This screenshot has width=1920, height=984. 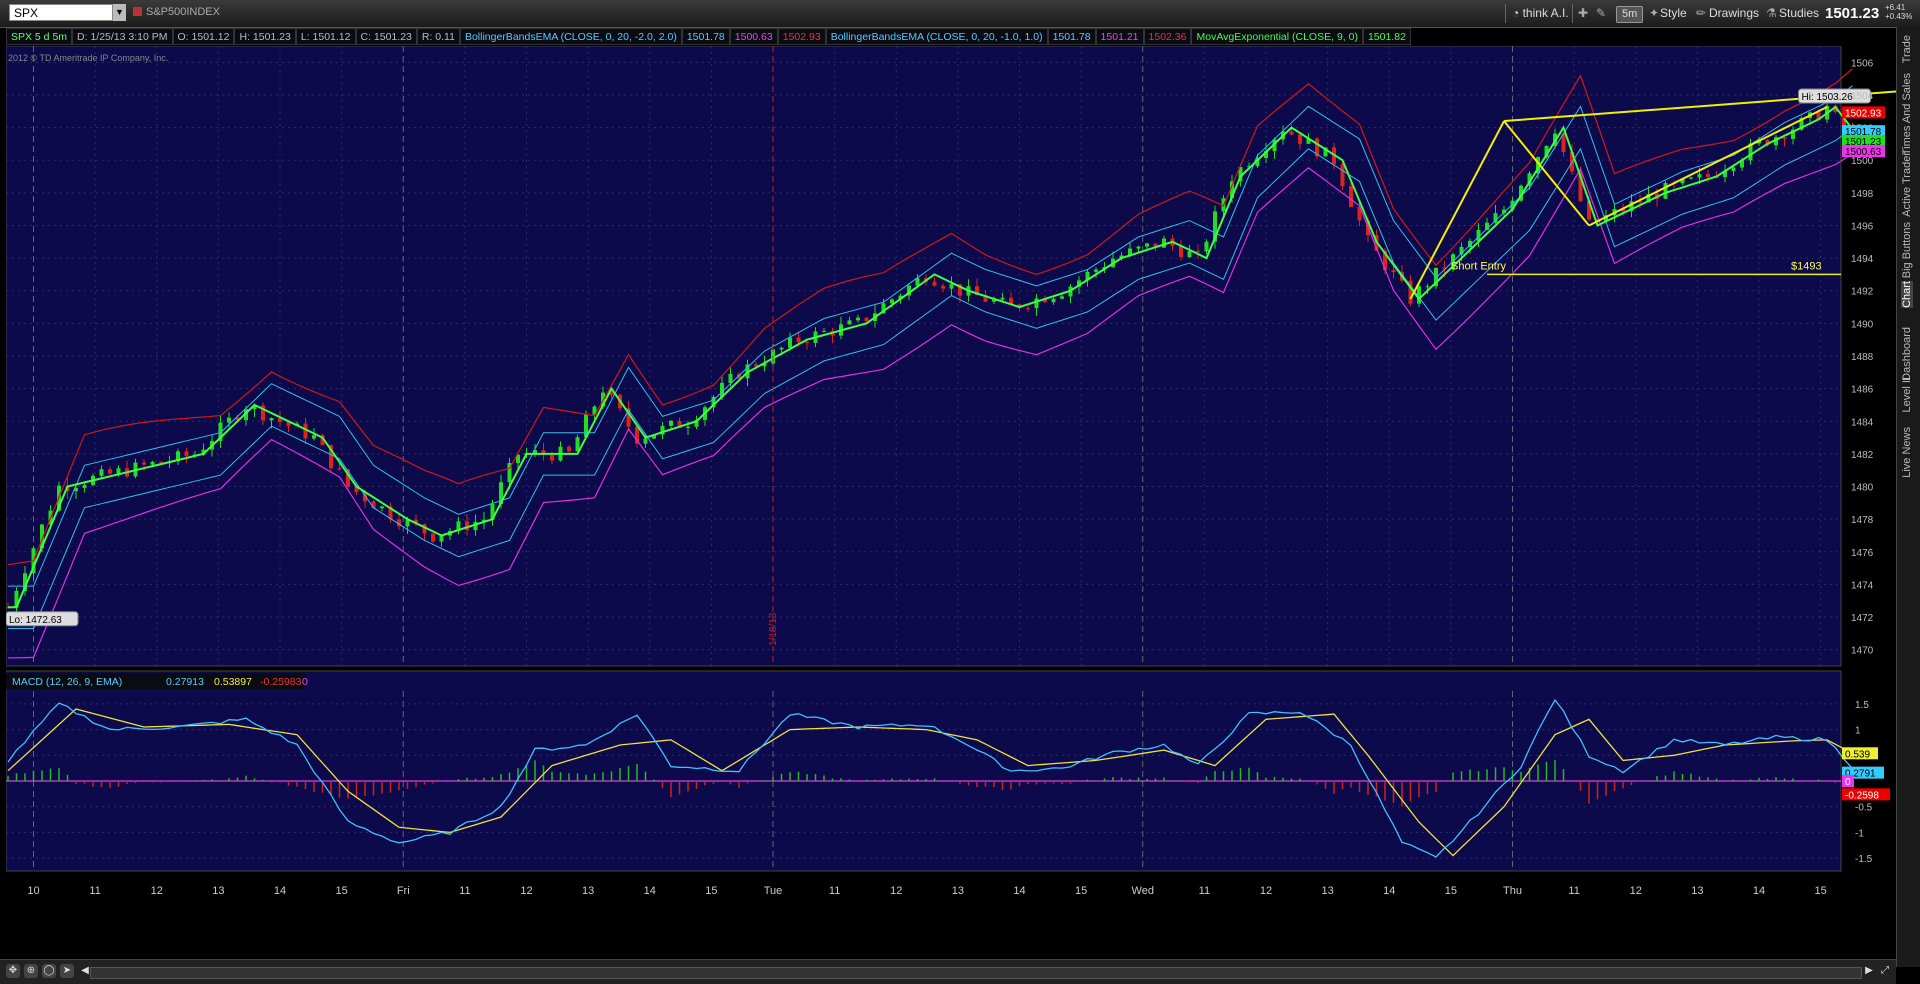 I want to click on crosshair-icon: ✚, so click(x=1583, y=13).